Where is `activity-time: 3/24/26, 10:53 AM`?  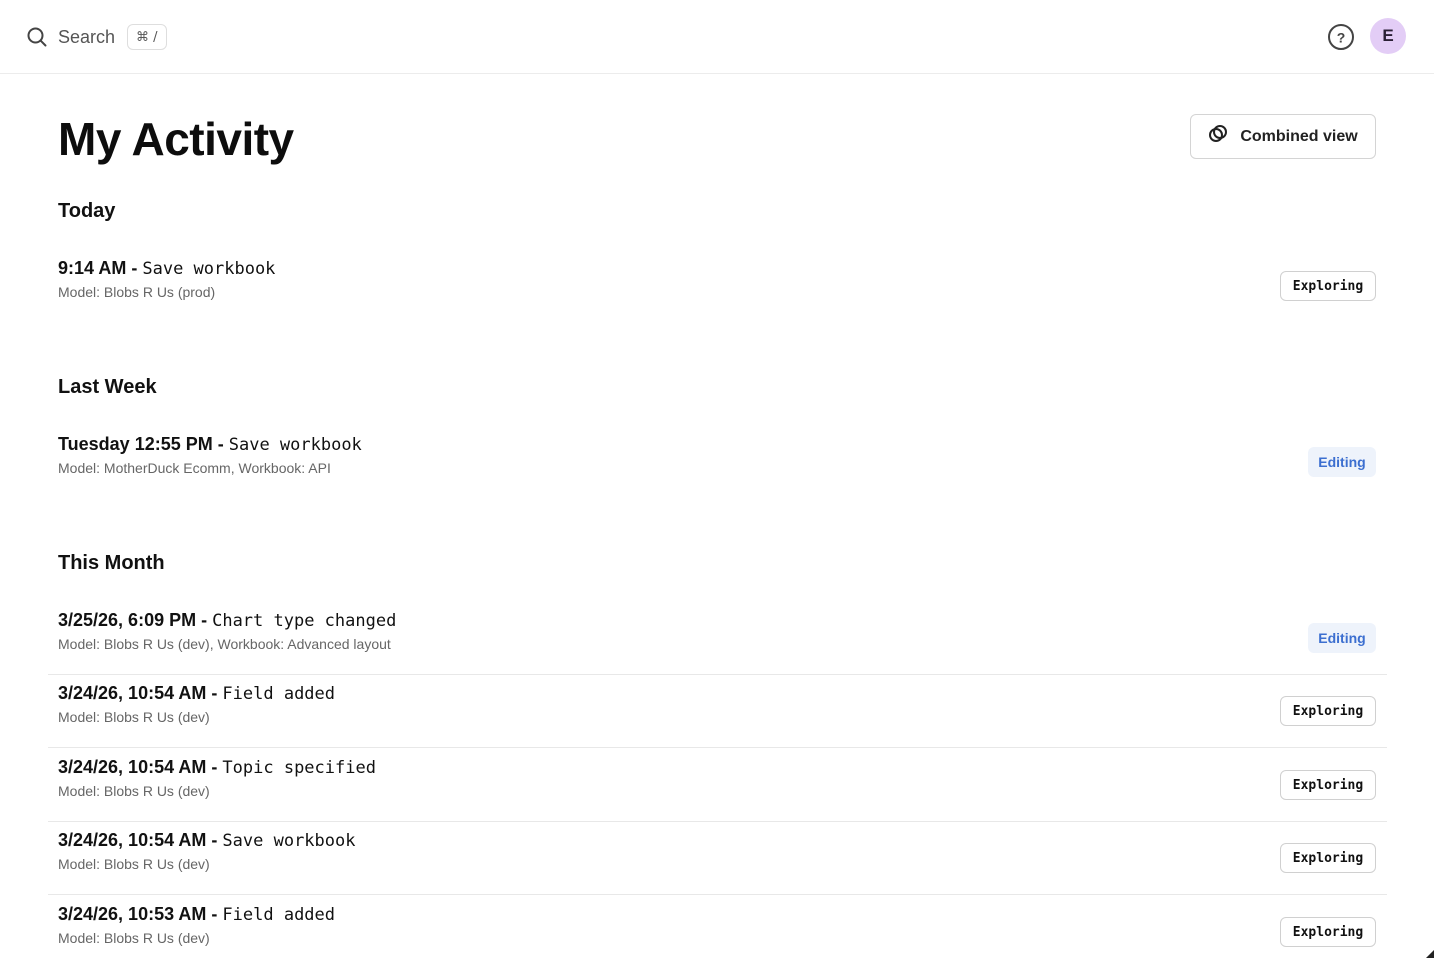 activity-time: 3/24/26, 10:53 AM is located at coordinates (132, 914).